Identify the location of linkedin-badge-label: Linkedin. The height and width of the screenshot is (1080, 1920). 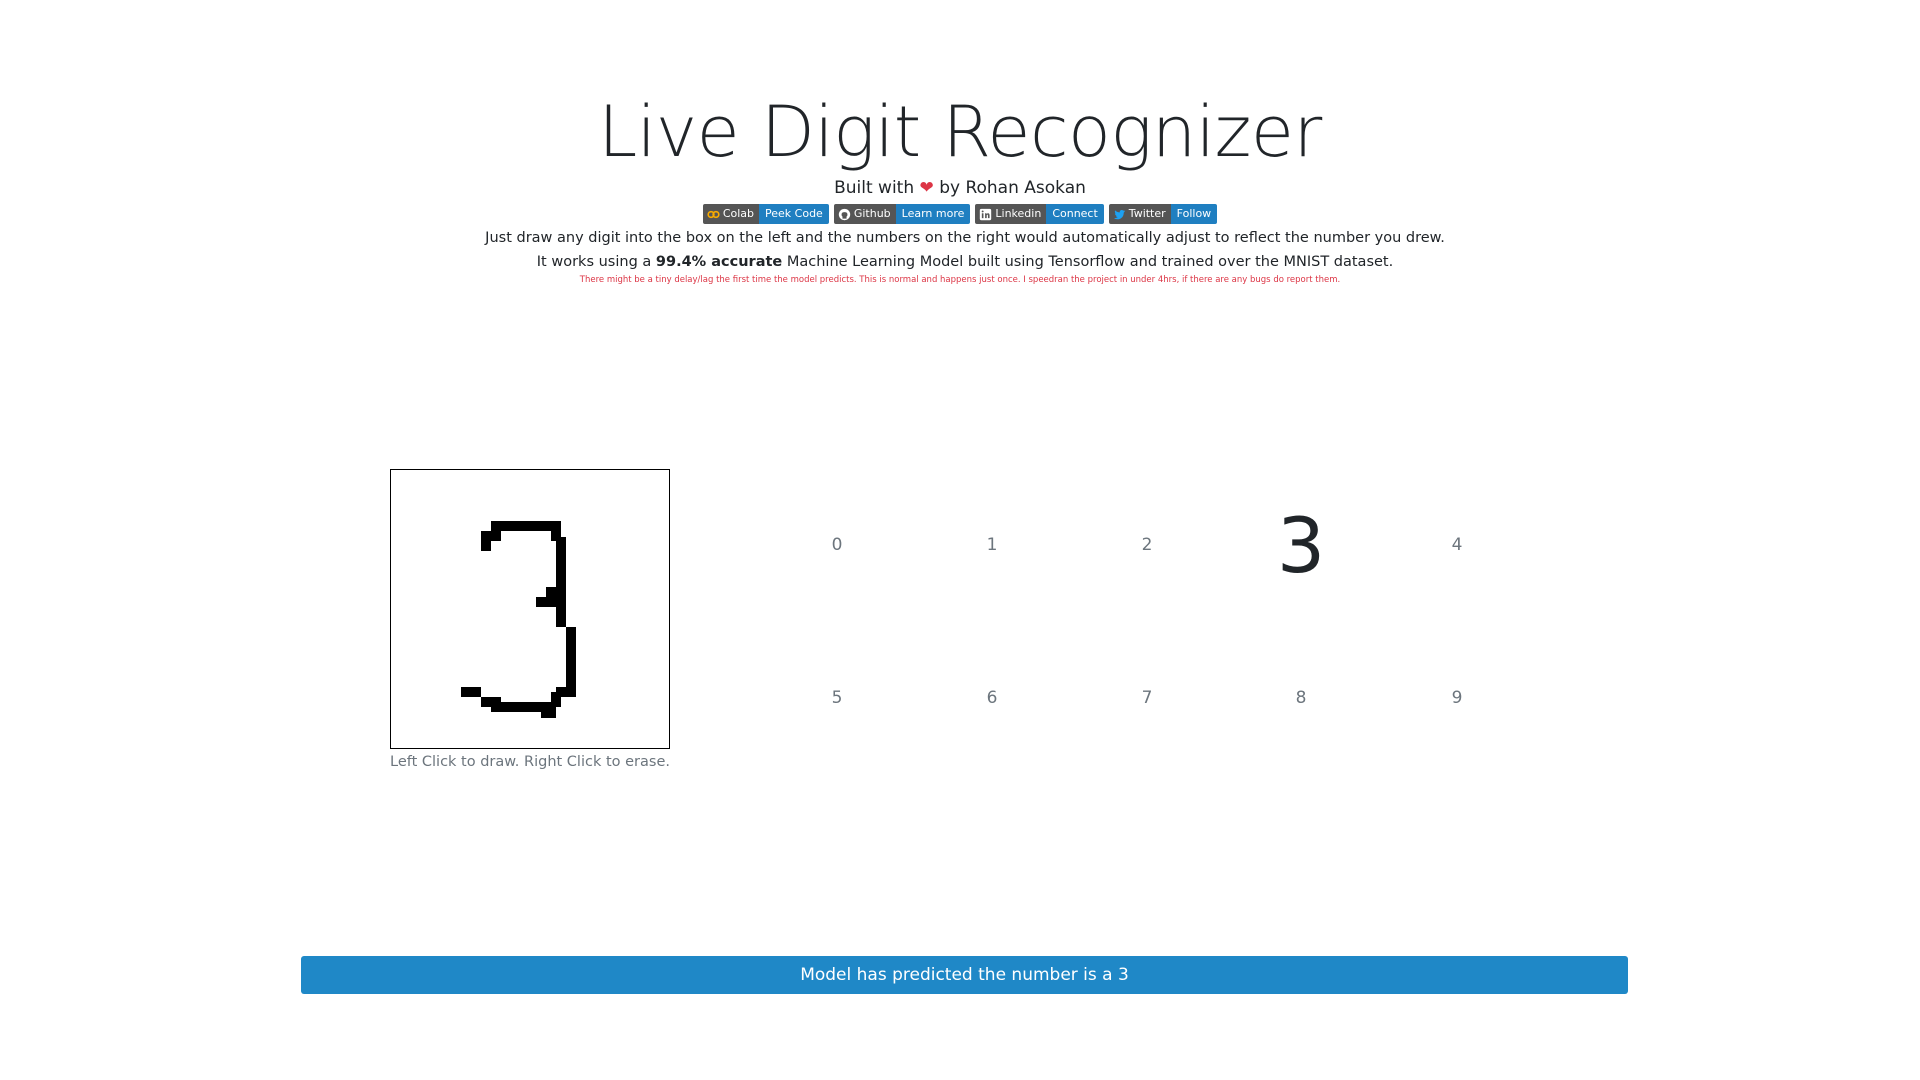
(1018, 213).